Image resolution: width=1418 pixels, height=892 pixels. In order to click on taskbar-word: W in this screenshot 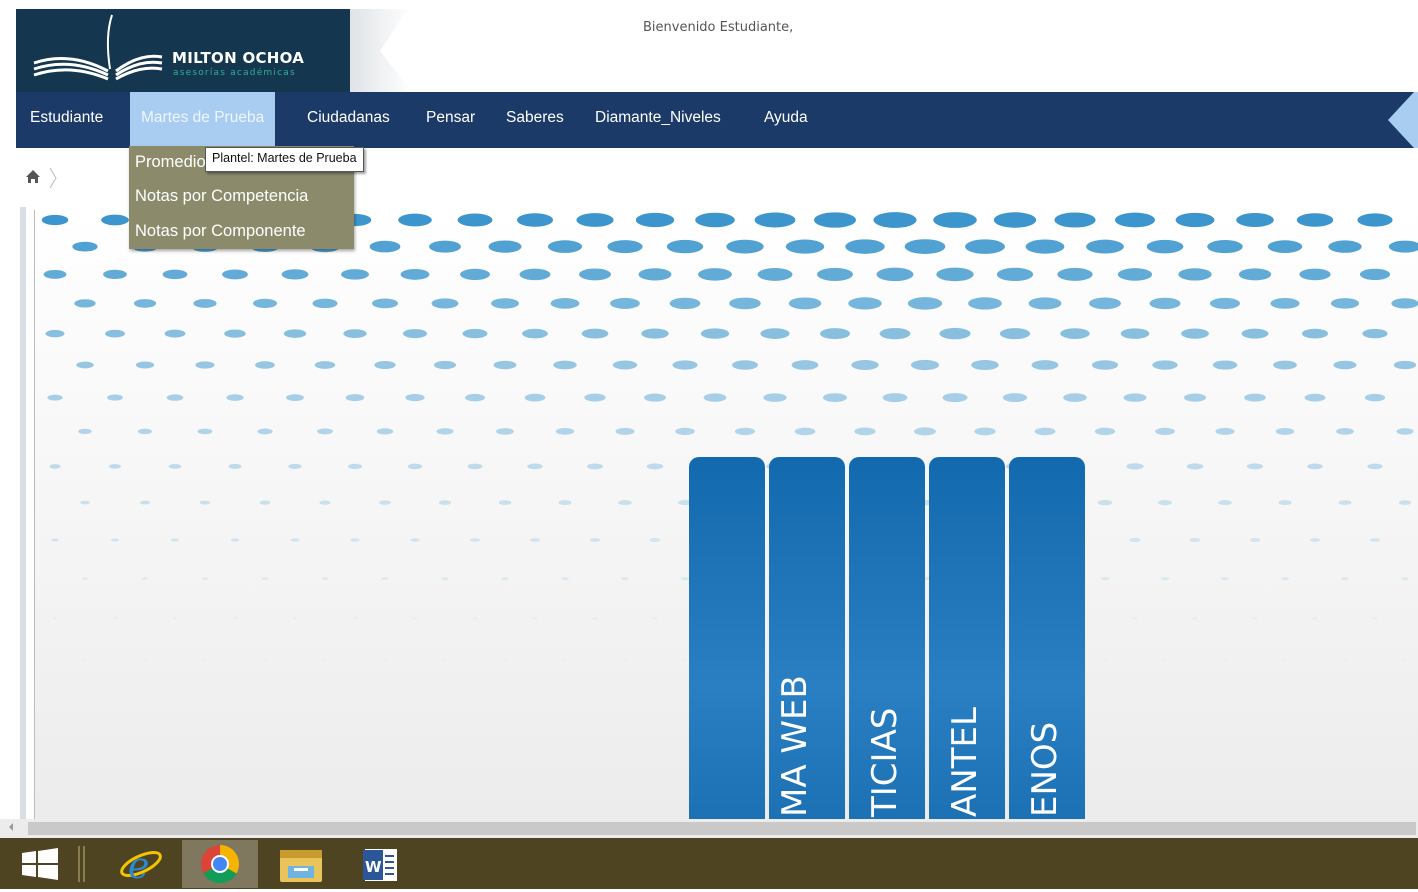, I will do `click(381, 864)`.